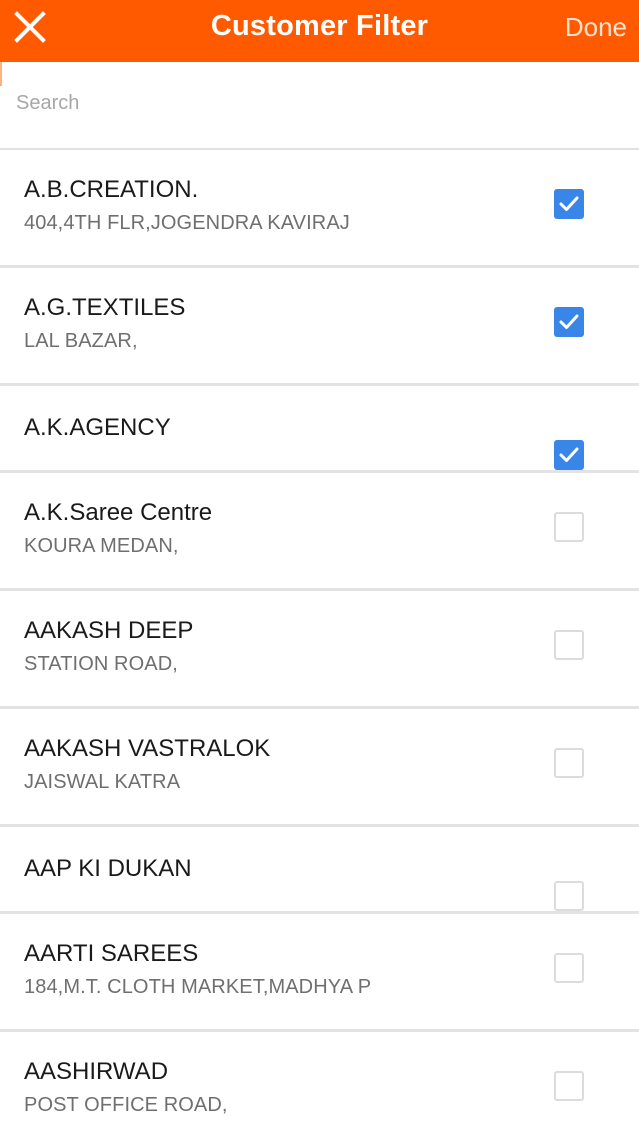  Describe the element at coordinates (319, 532) in the screenshot. I see `list-item: A.K.Saree Centre KOURA MEDAN,` at that location.